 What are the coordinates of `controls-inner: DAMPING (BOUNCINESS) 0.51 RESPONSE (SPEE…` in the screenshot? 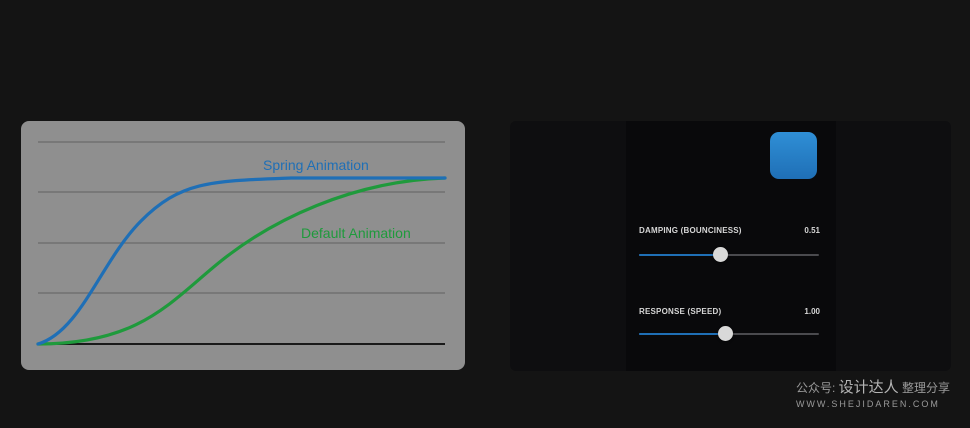 It's located at (731, 246).